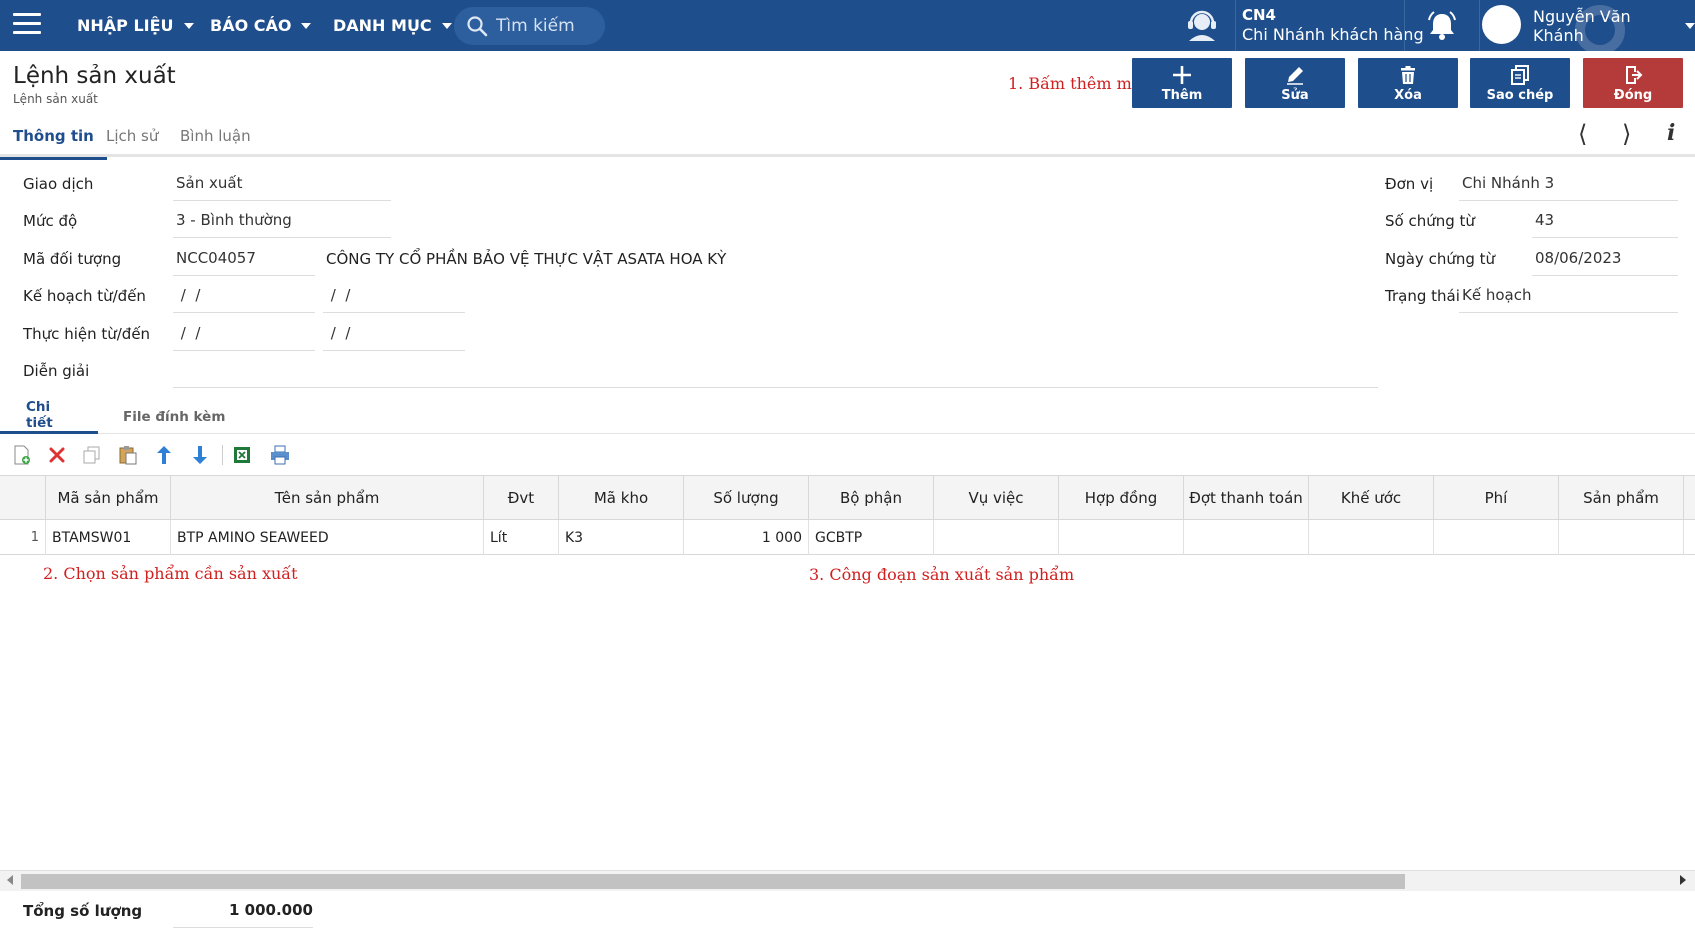 The width and height of the screenshot is (1695, 942). I want to click on scroll-left-icon, so click(10, 880).